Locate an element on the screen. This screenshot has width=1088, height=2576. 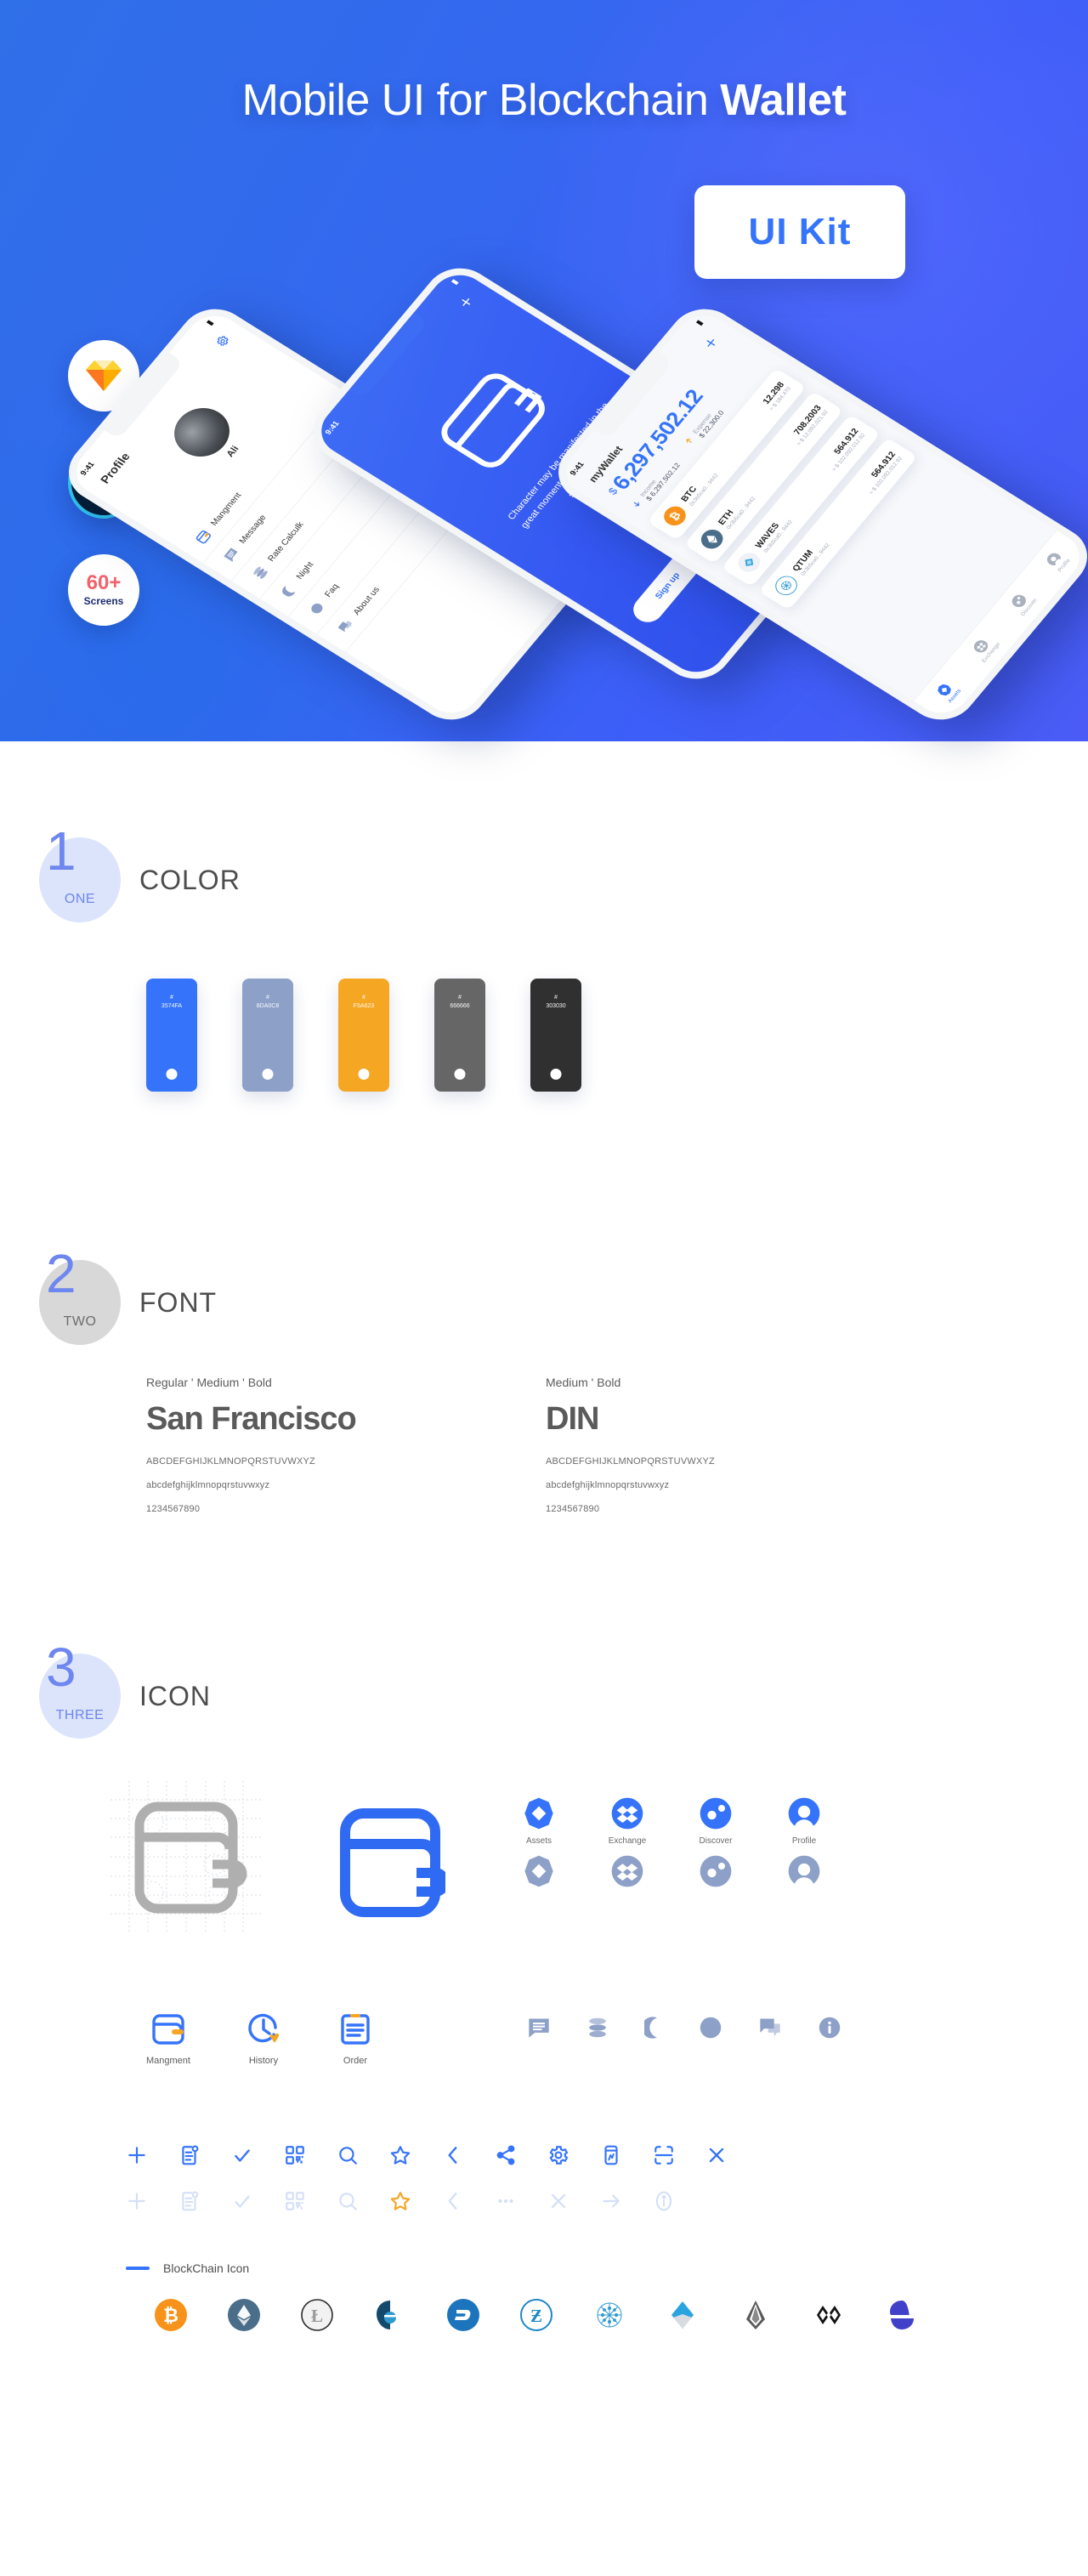
color-swatch: # F5A623 is located at coordinates (363, 1036).